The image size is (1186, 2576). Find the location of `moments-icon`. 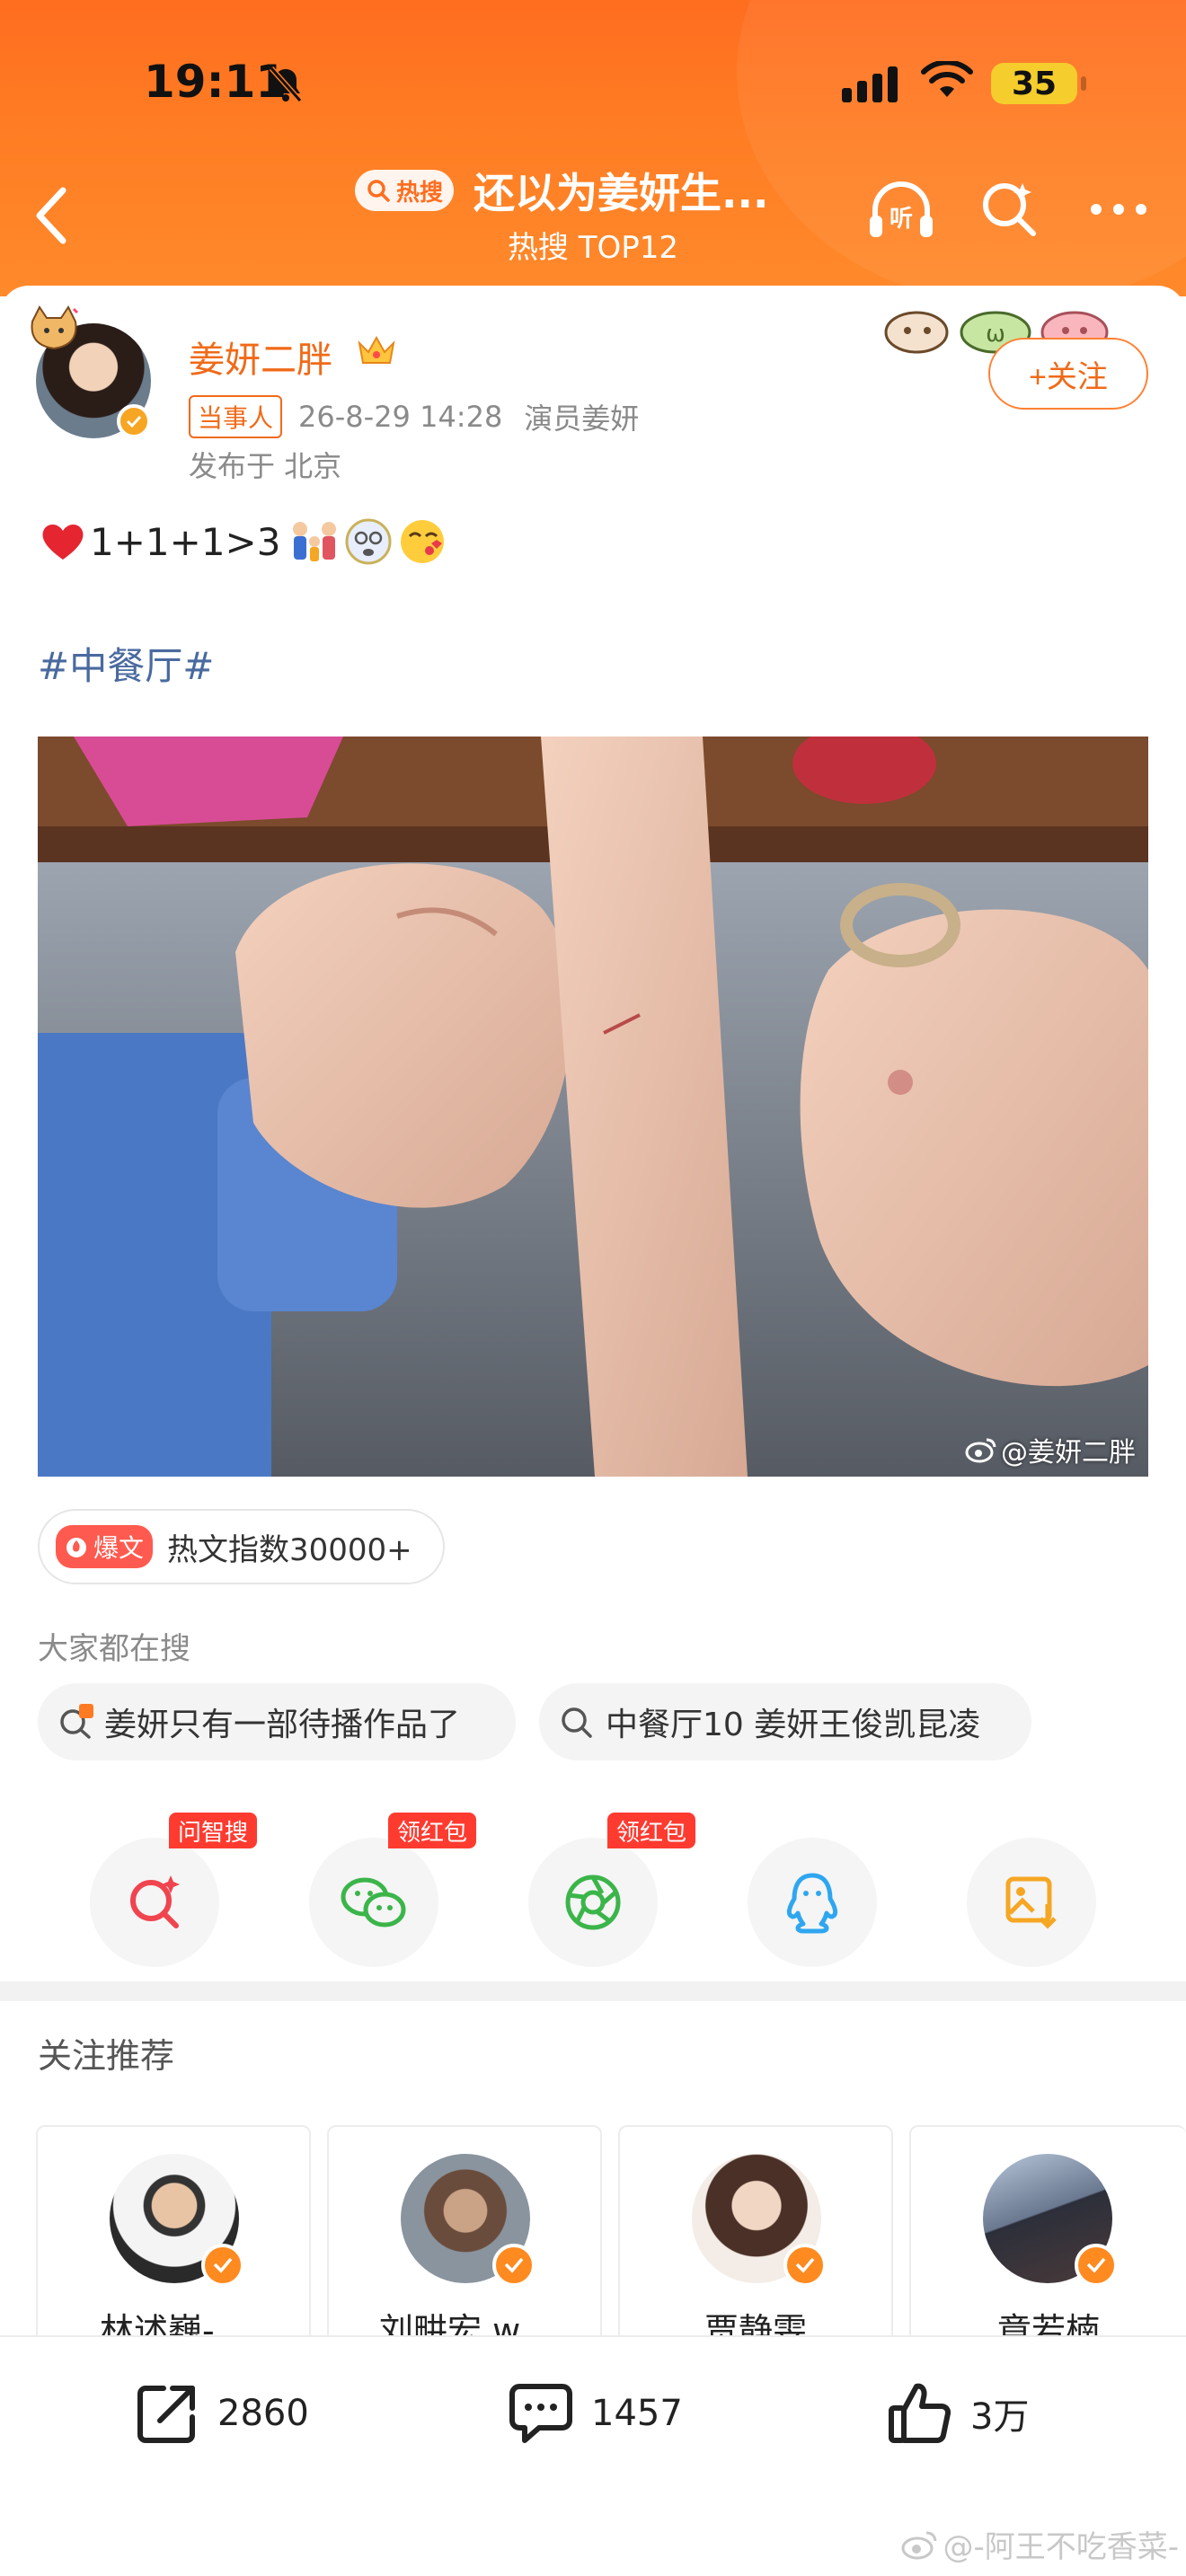

moments-icon is located at coordinates (593, 1902).